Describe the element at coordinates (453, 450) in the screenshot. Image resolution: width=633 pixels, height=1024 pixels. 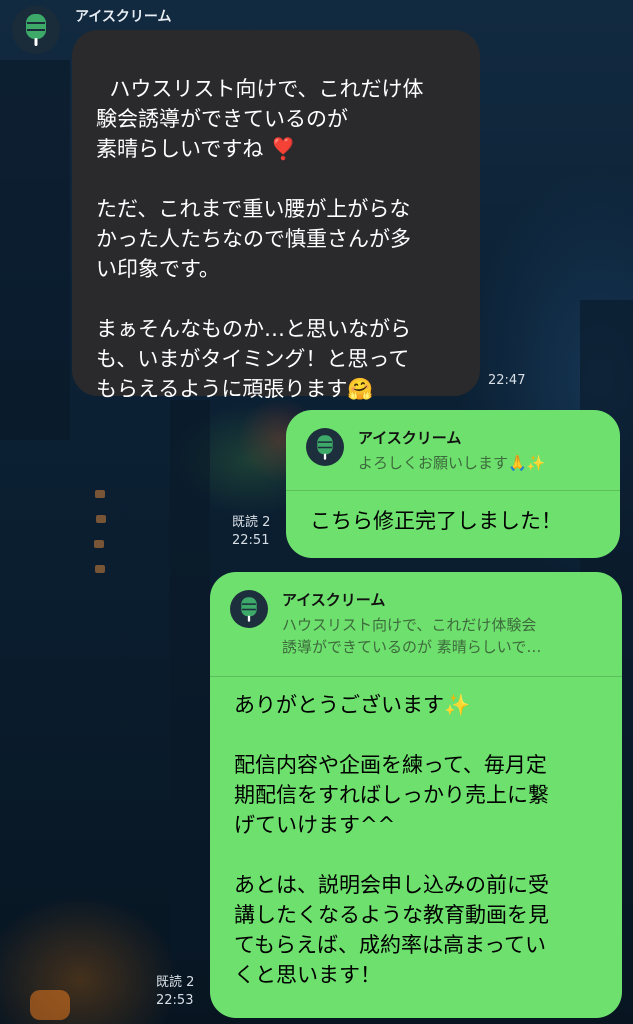
I see `reply-quote: アイスクリーム よろしくお願いします🙏✨` at that location.